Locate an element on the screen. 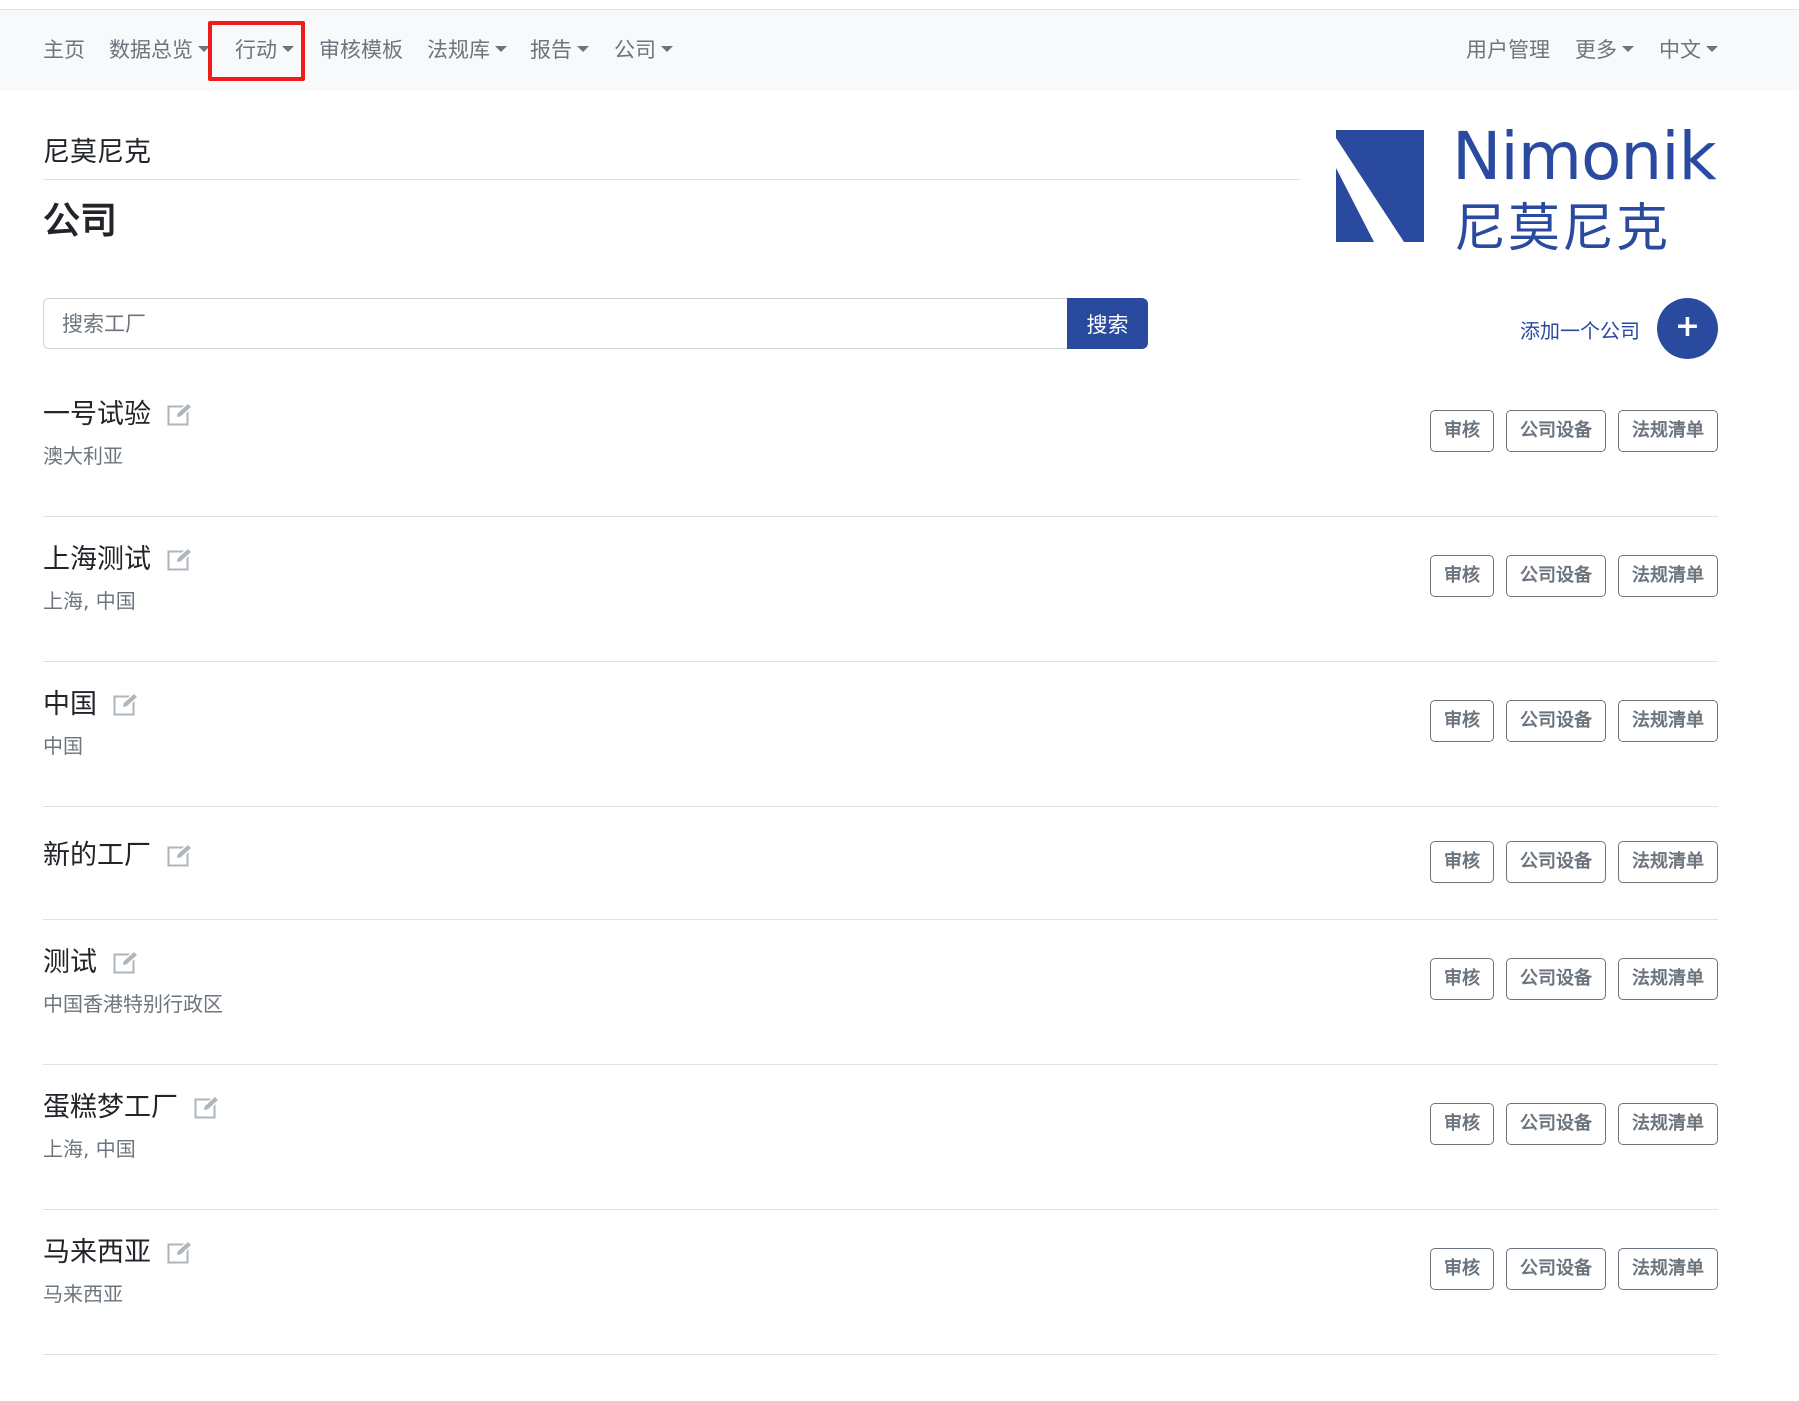 The image size is (1799, 1401). search-bar: 搜索 is located at coordinates (595, 323).